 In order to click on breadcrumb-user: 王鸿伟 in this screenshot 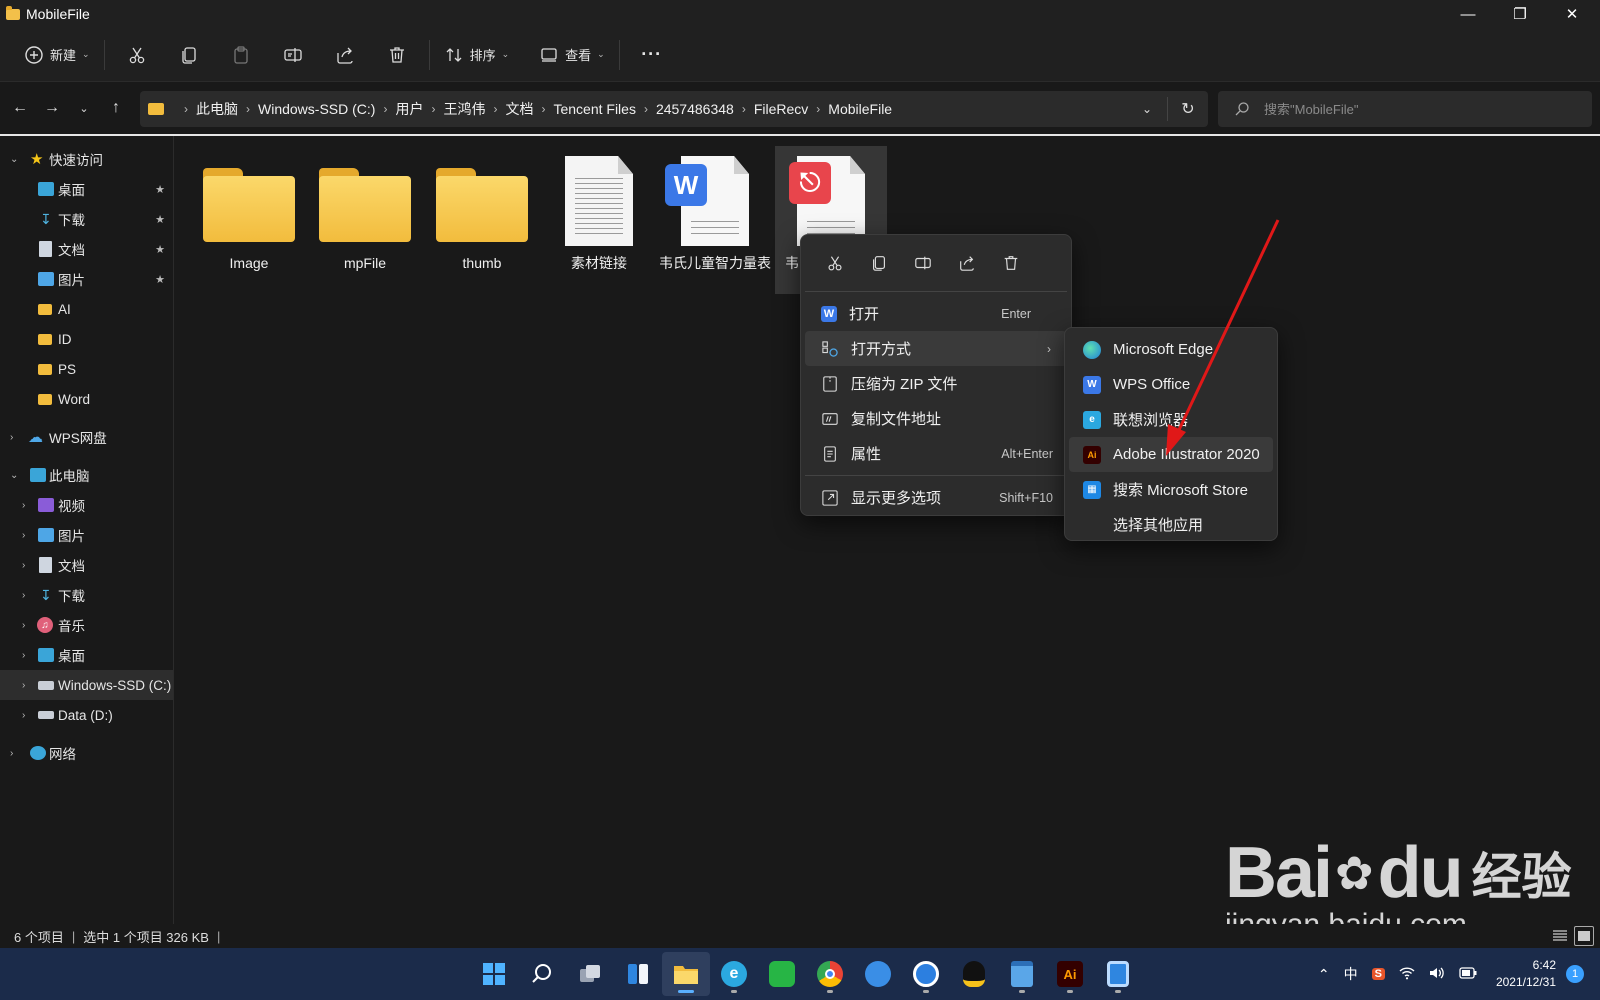, I will do `click(464, 109)`.